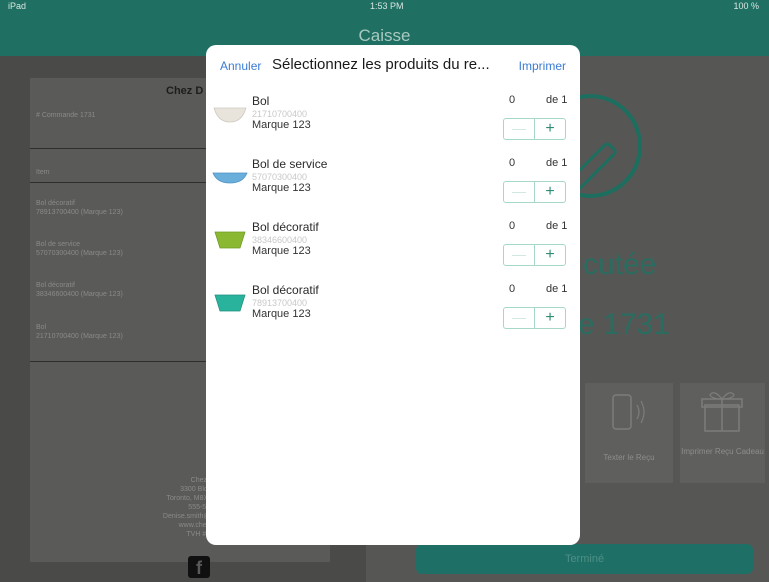 This screenshot has height=582, width=769. I want to click on status-bar: iPad 1:53 PM 100 %, so click(384, 7).